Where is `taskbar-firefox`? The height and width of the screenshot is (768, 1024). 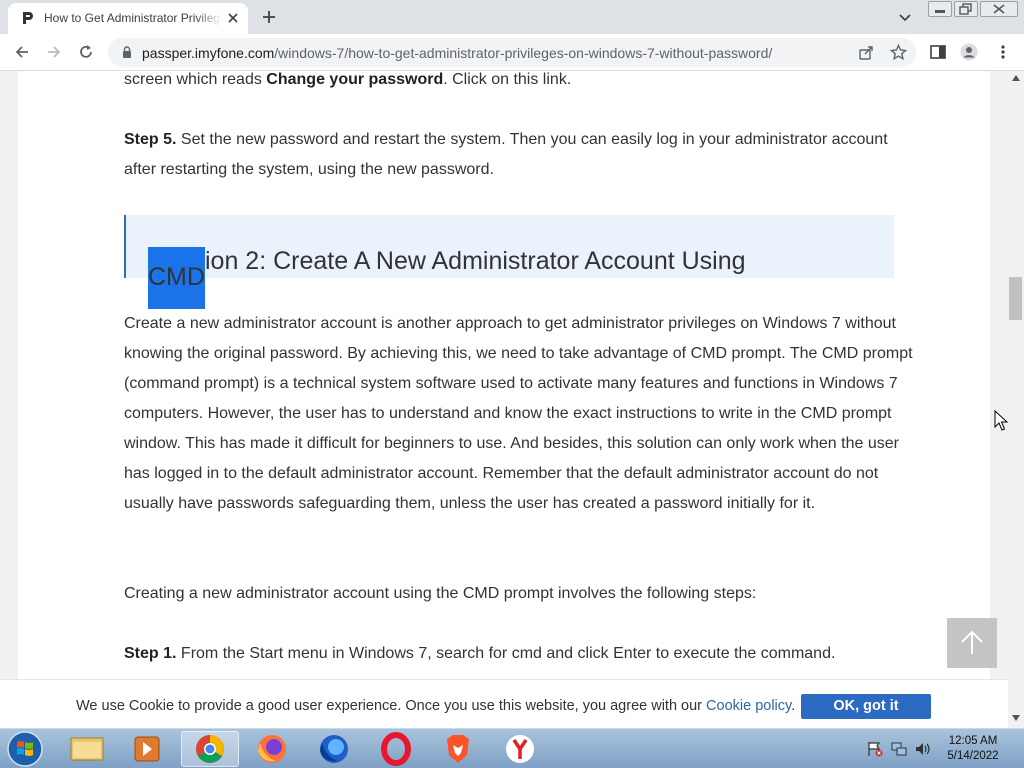 taskbar-firefox is located at coordinates (272, 749).